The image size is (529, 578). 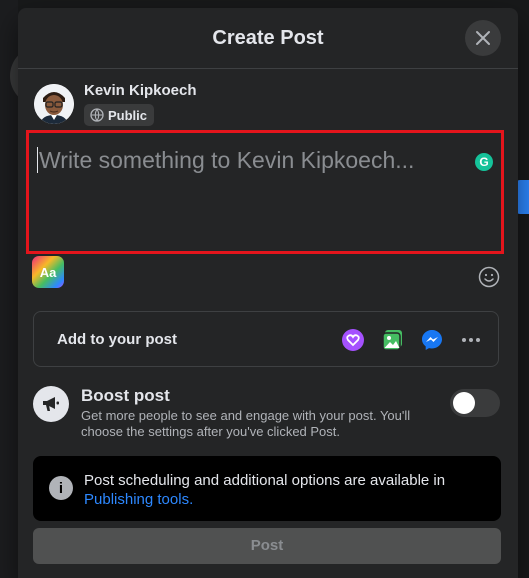 I want to click on grammarly-icon: G, so click(x=484, y=162).